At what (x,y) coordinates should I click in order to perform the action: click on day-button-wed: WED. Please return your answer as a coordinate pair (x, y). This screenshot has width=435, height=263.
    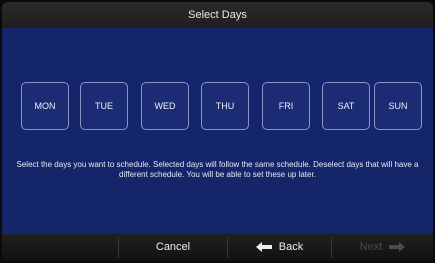
    Looking at the image, I should click on (165, 106).